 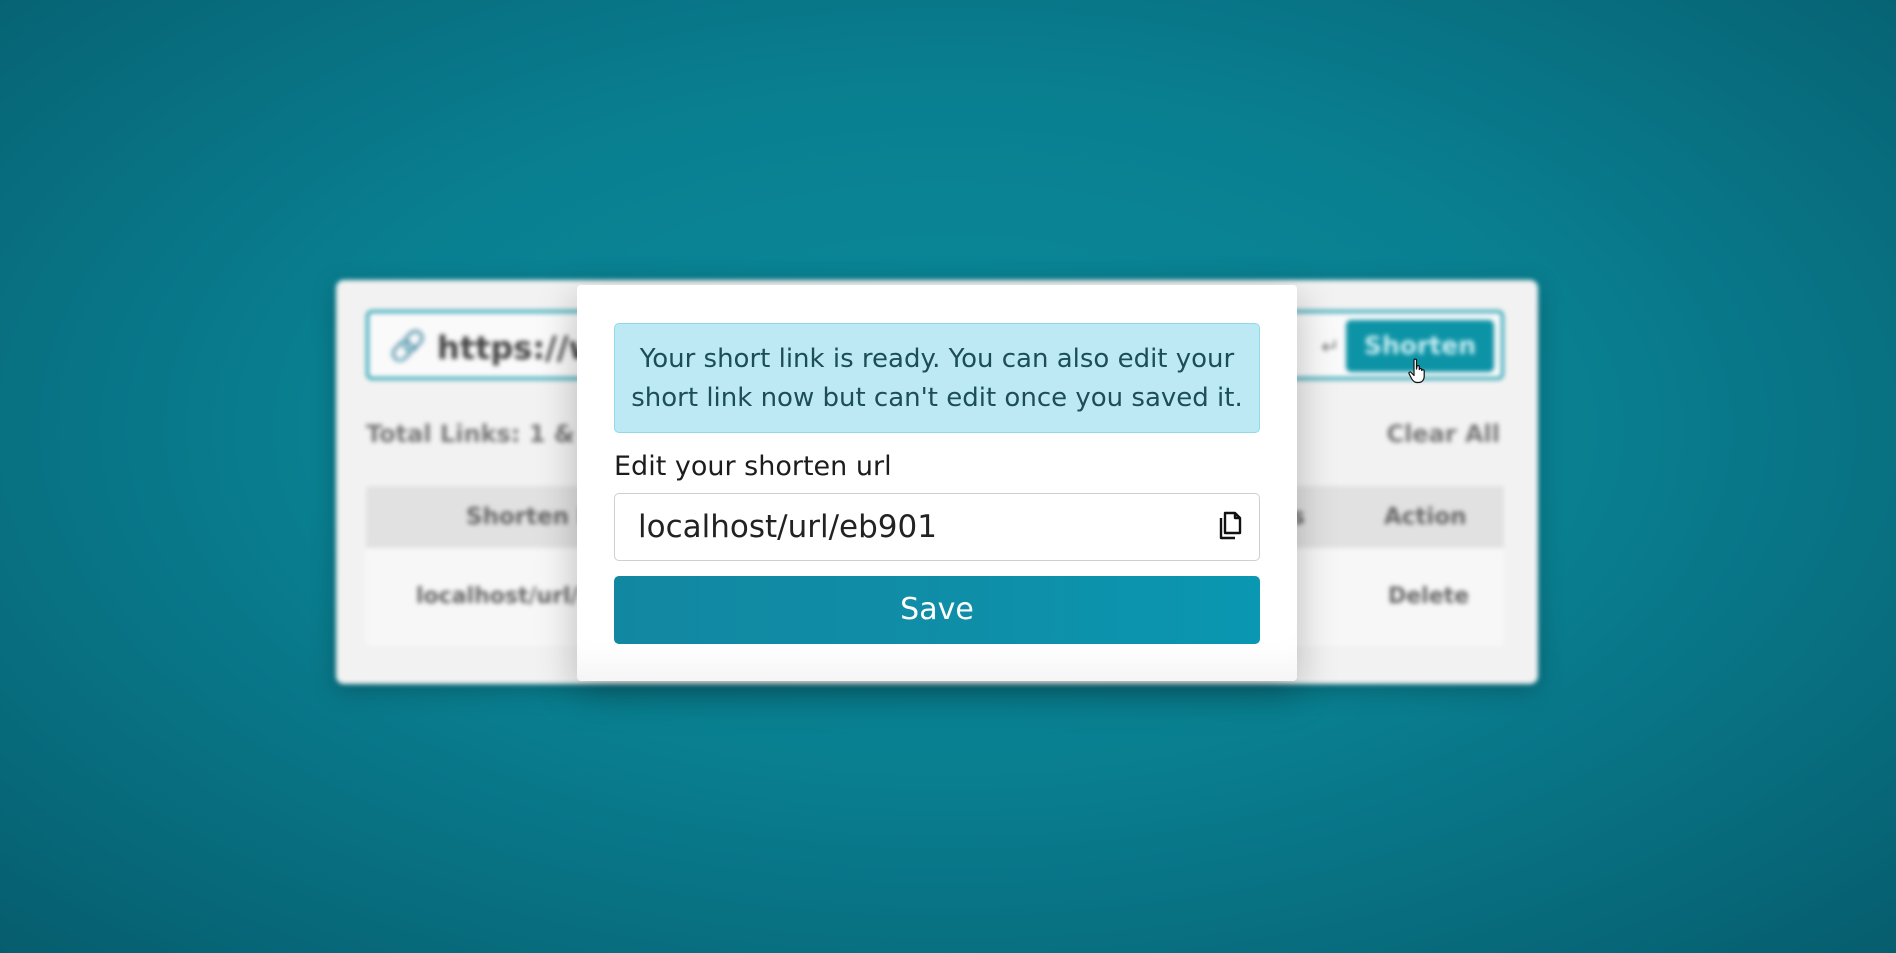 What do you see at coordinates (1428, 596) in the screenshot?
I see `delete-link-button: Delete` at bounding box center [1428, 596].